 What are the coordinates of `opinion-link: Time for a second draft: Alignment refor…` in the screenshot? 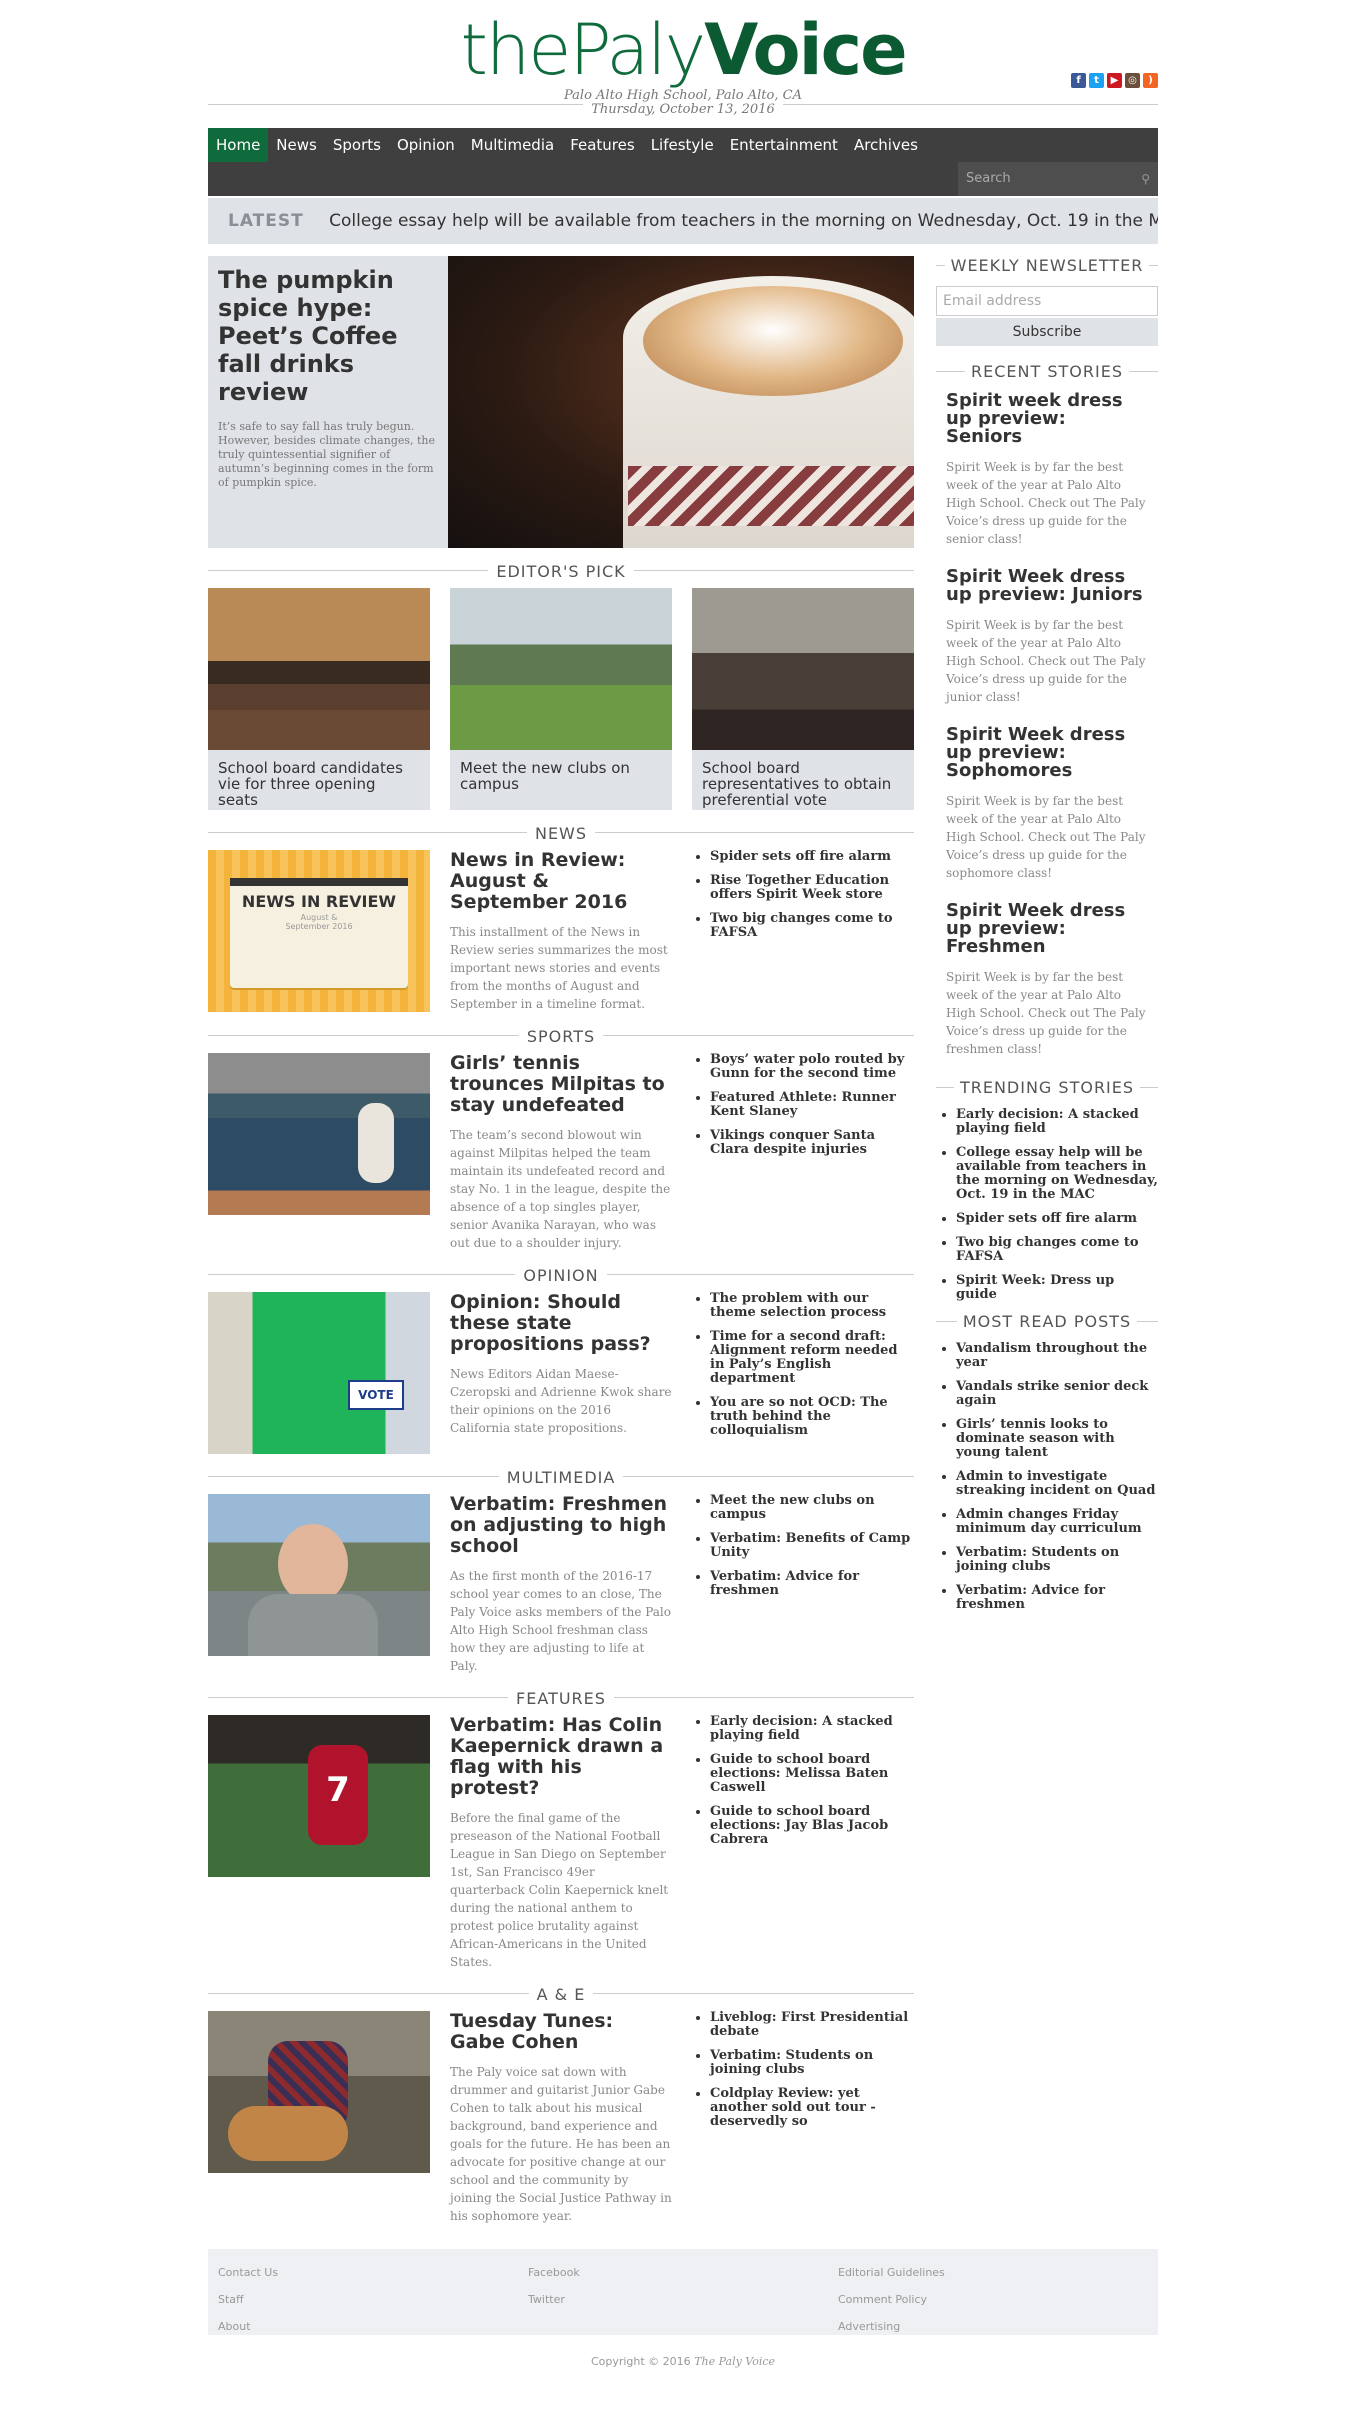 It's located at (812, 1358).